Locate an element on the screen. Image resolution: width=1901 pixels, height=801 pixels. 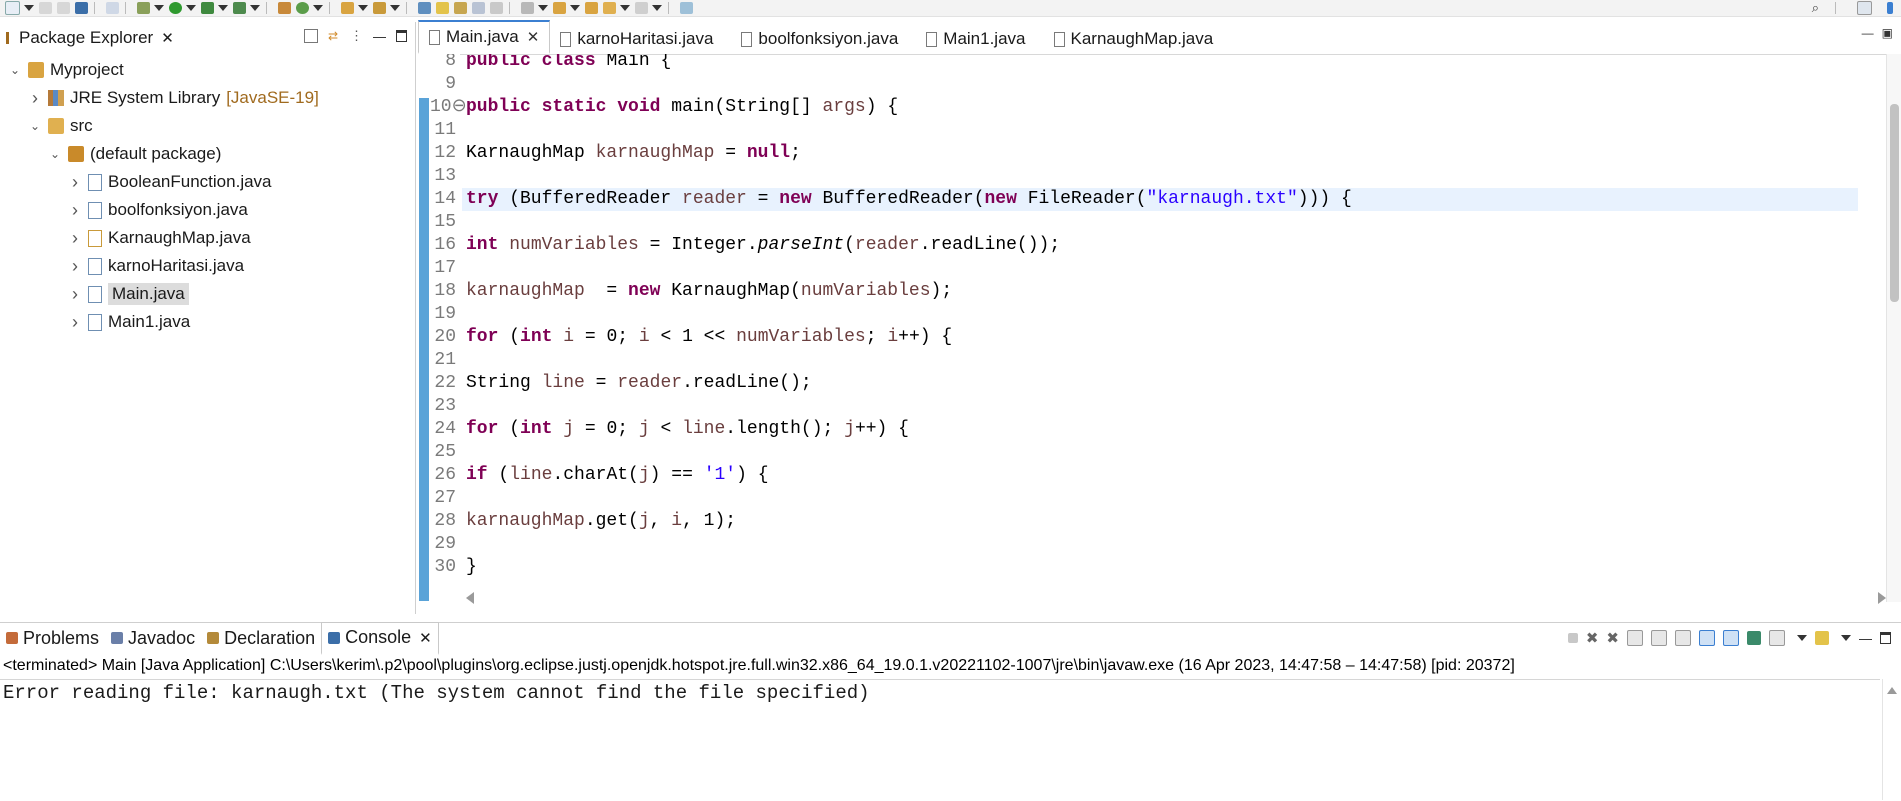
code-line: 26 if (line.charAt(j) == '1') { is located at coordinates (1138, 475).